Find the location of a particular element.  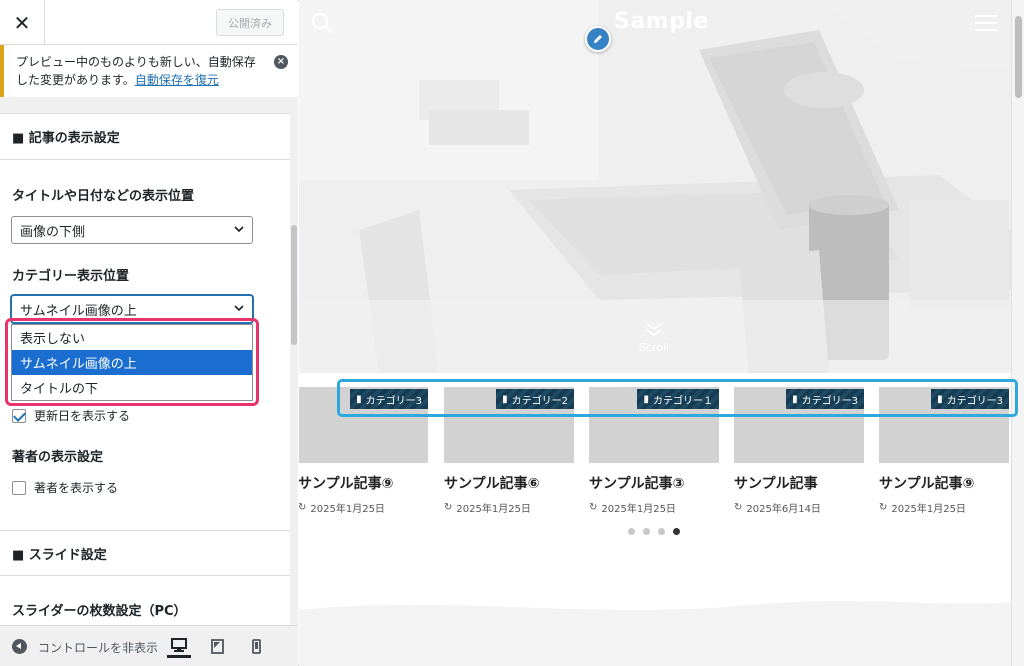

post-title: サンプル記事⑥ is located at coordinates (509, 483).